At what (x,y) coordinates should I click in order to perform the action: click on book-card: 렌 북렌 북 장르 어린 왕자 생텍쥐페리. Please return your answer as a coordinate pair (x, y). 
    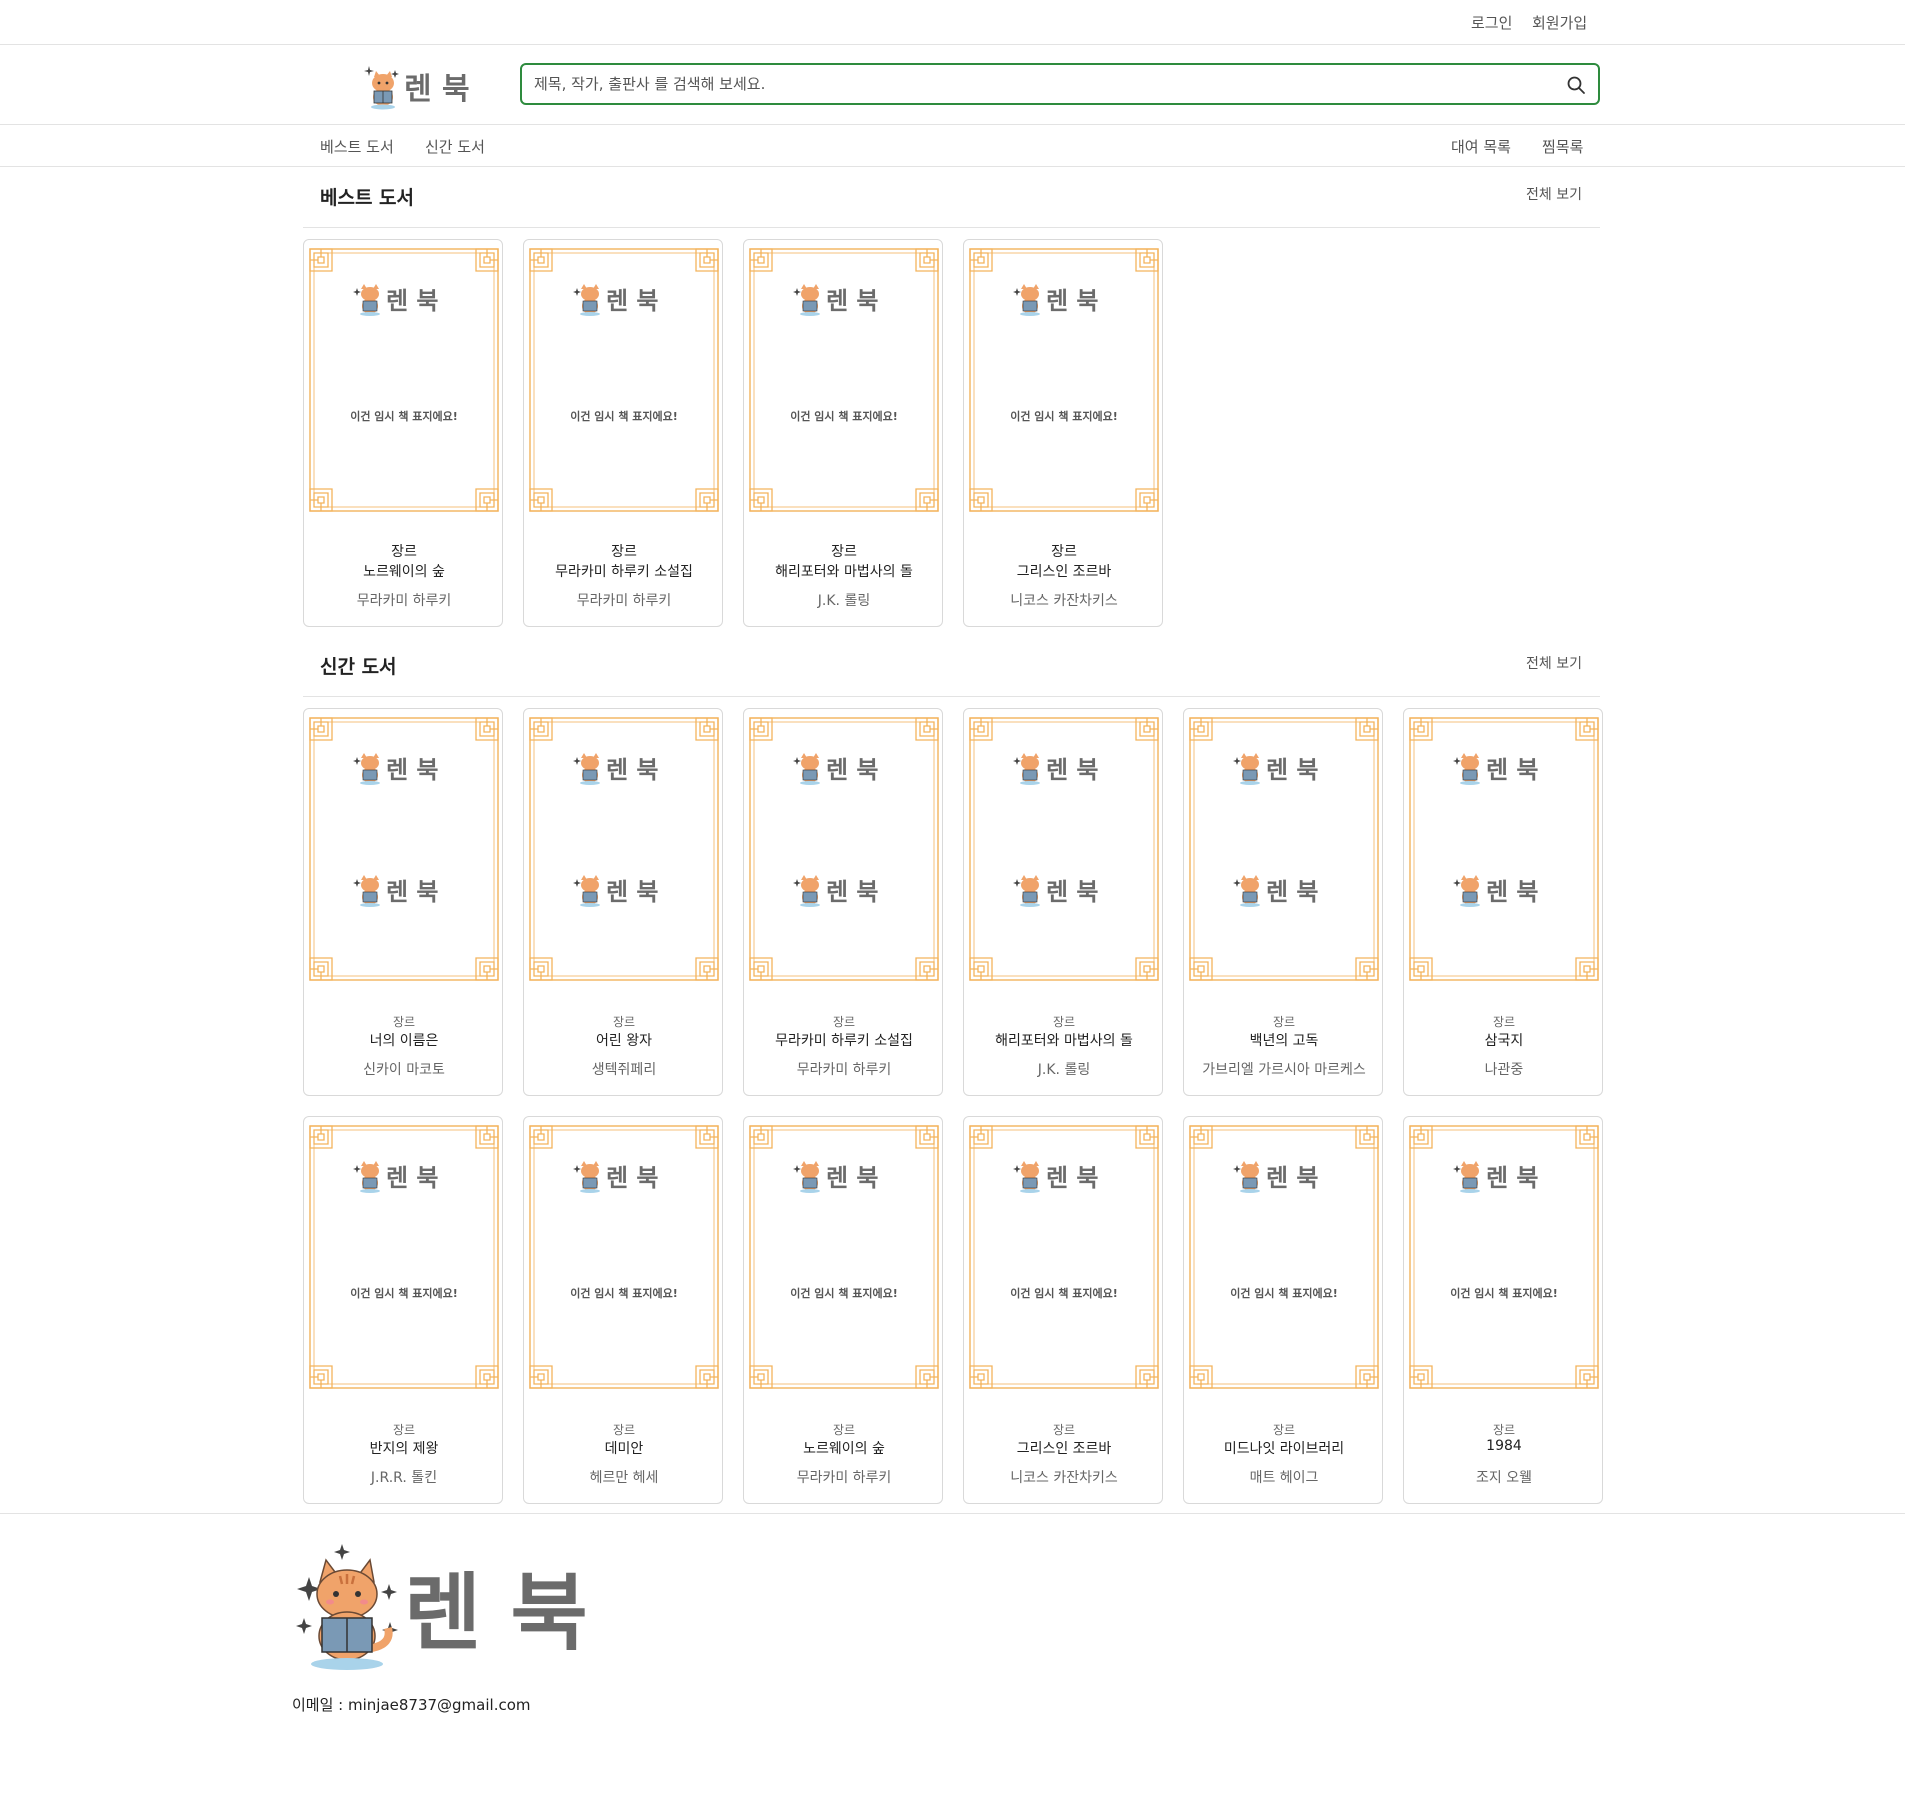
    Looking at the image, I should click on (623, 902).